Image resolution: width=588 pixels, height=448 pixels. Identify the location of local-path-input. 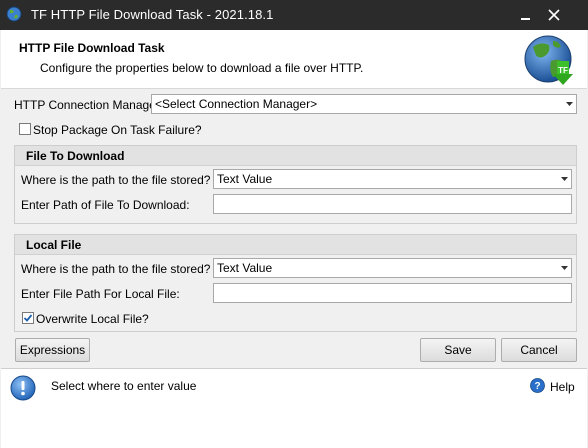
(392, 293).